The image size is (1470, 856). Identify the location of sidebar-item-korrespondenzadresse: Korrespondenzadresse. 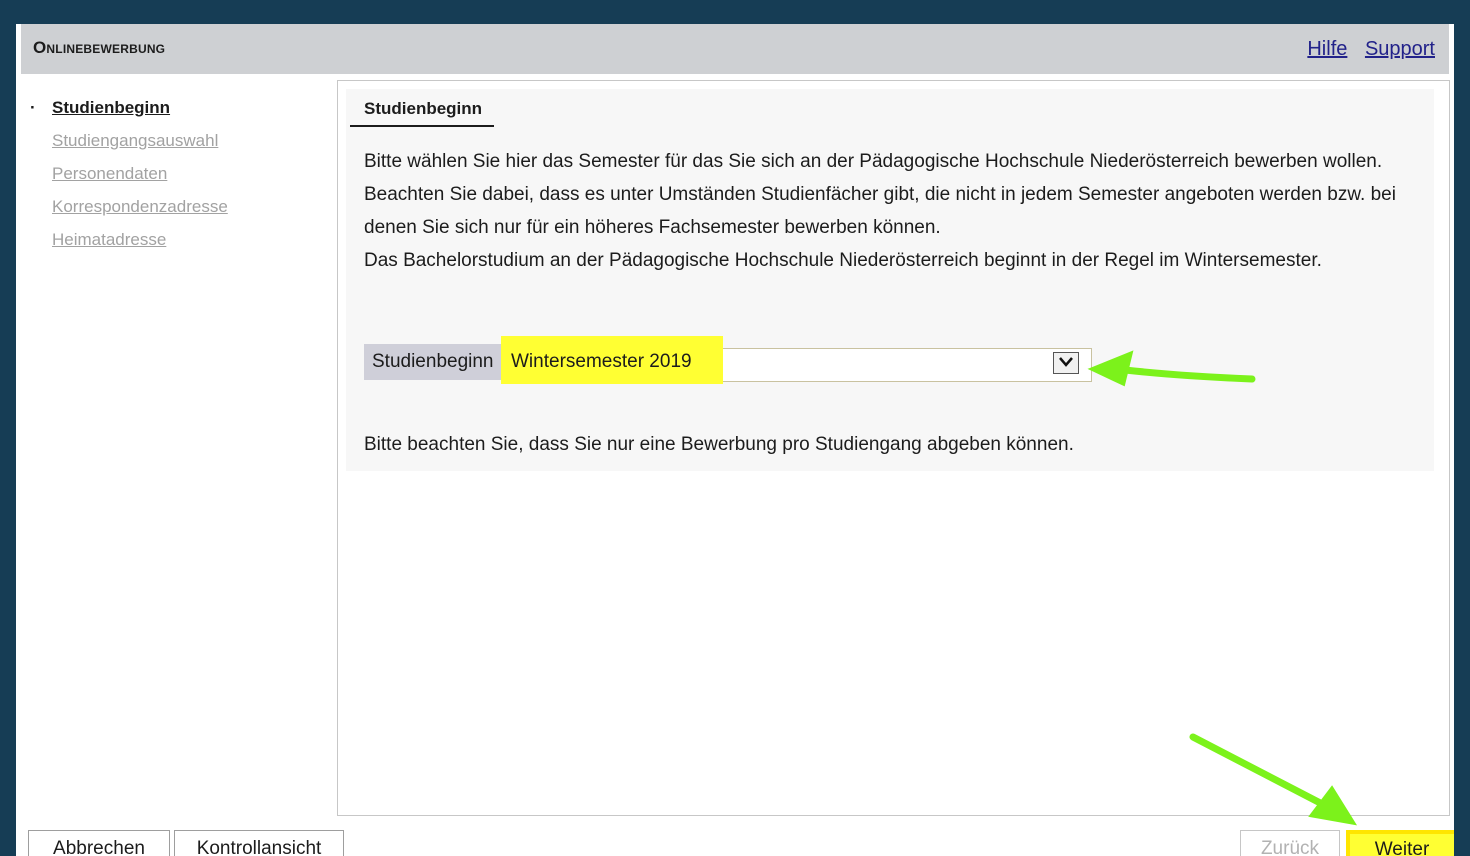
(179, 213).